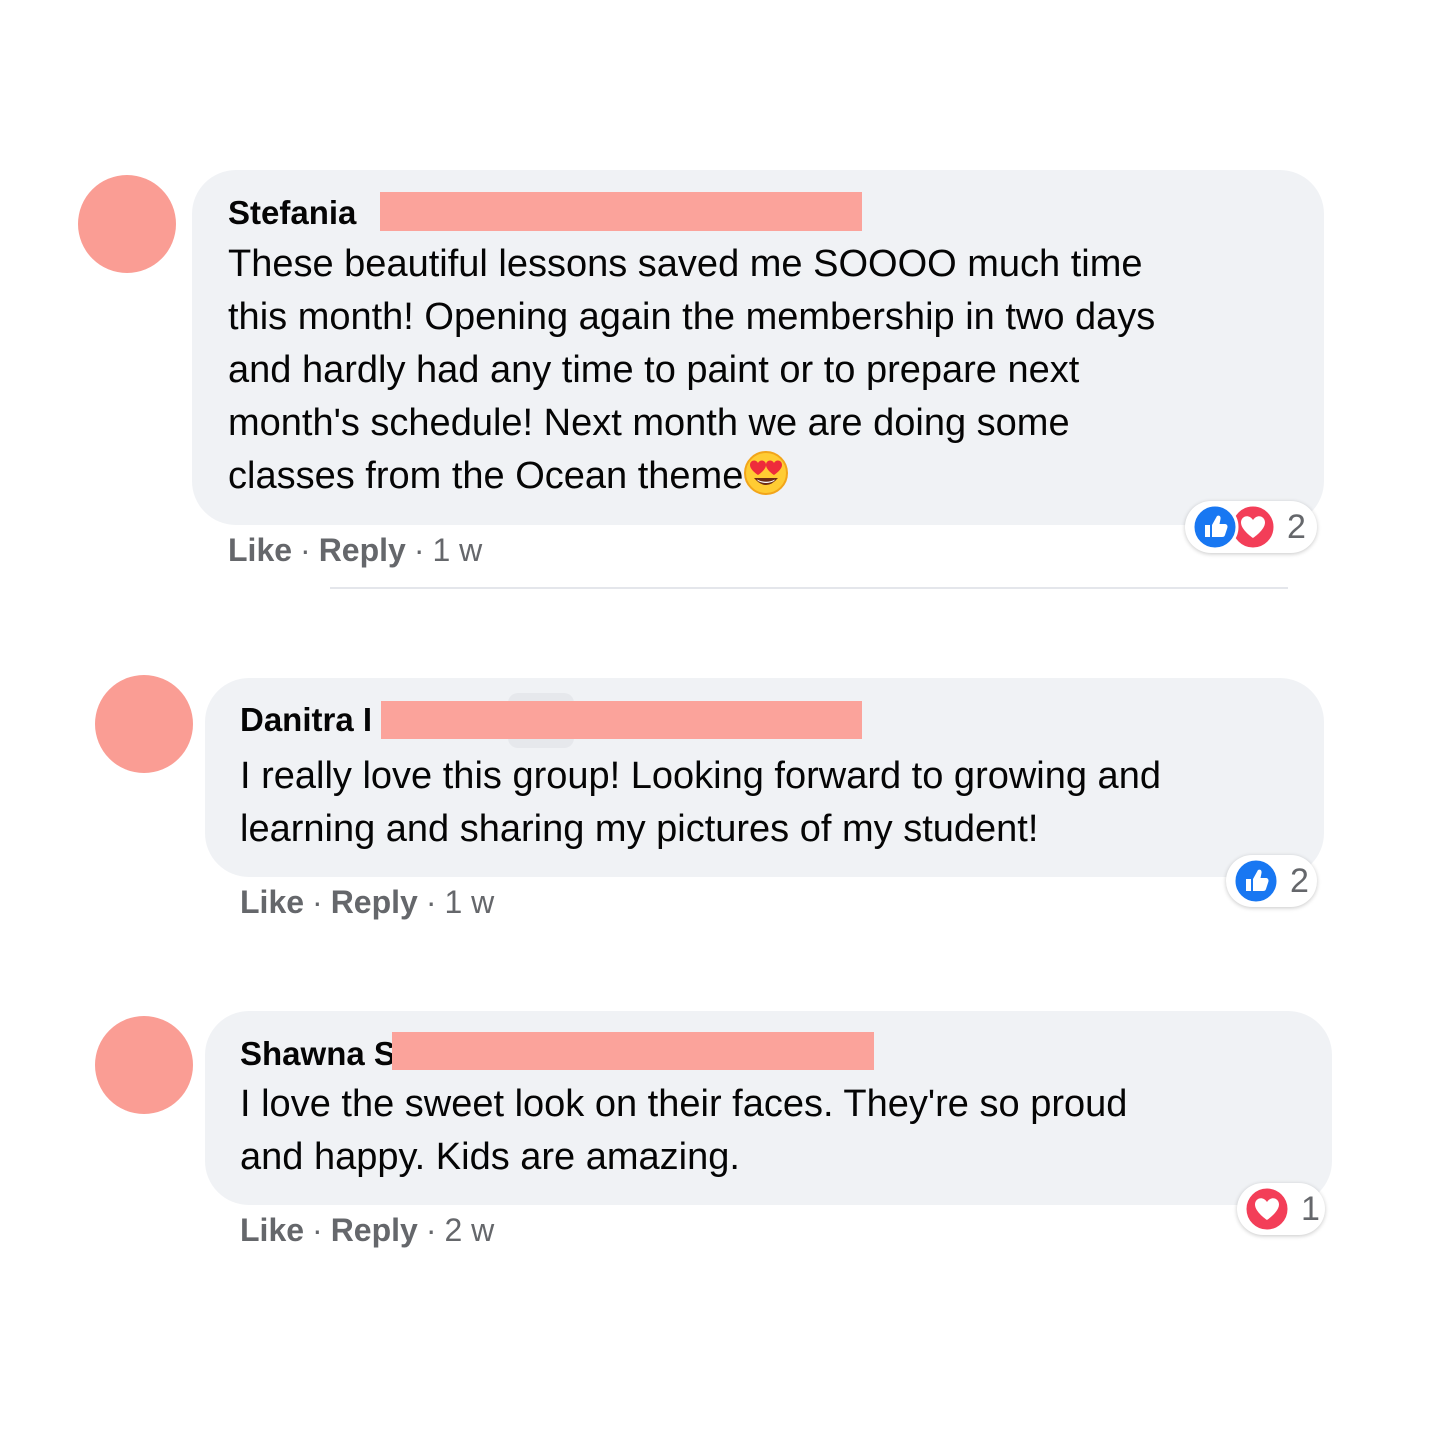 The height and width of the screenshot is (1440, 1440). Describe the element at coordinates (318, 1054) in the screenshot. I see `commenter-name: Shawna S` at that location.